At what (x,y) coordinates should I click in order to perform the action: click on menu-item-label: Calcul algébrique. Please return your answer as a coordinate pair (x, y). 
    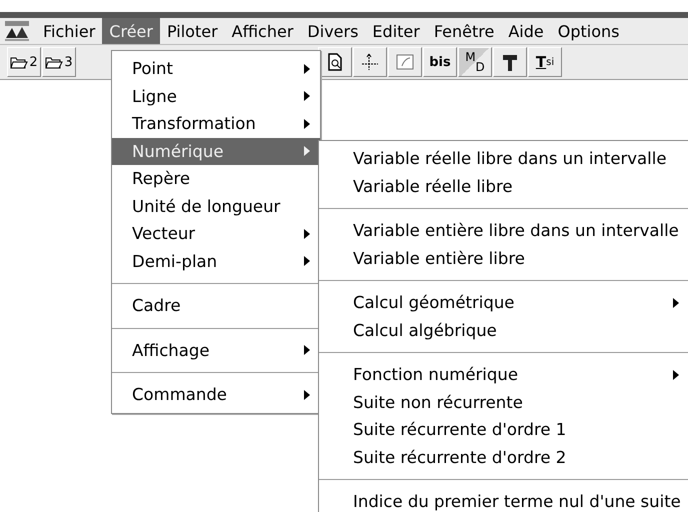
    Looking at the image, I should click on (425, 330).